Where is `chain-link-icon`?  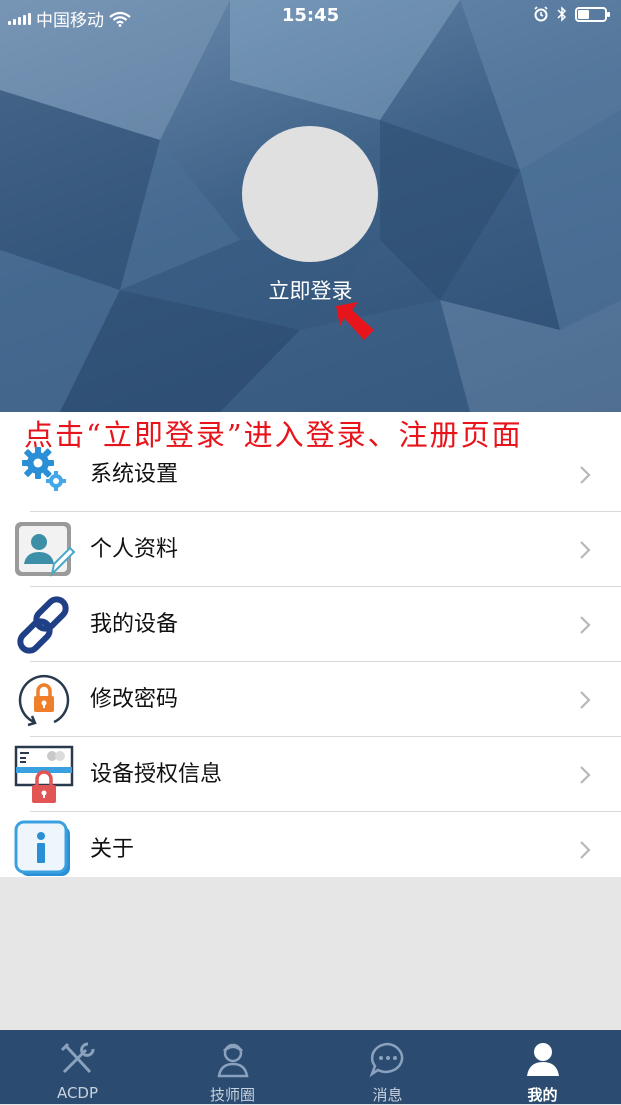
chain-link-icon is located at coordinates (43, 625).